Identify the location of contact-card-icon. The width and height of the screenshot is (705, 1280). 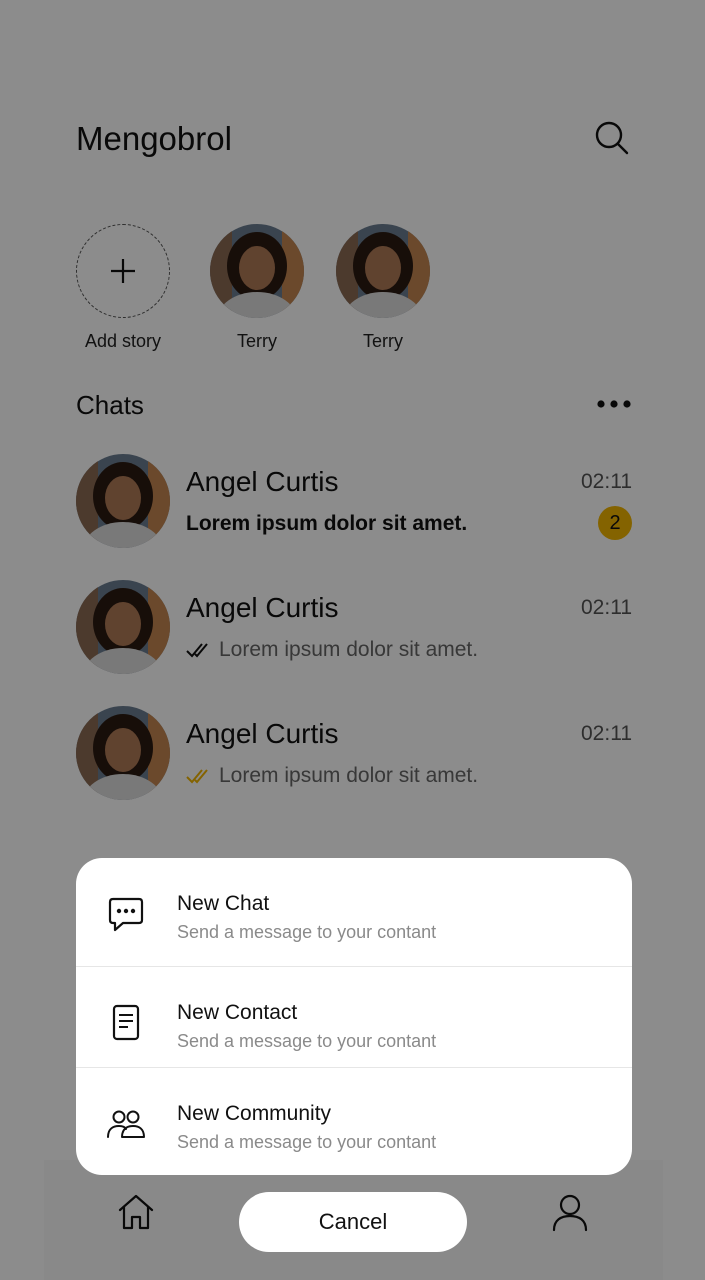
(126, 1022).